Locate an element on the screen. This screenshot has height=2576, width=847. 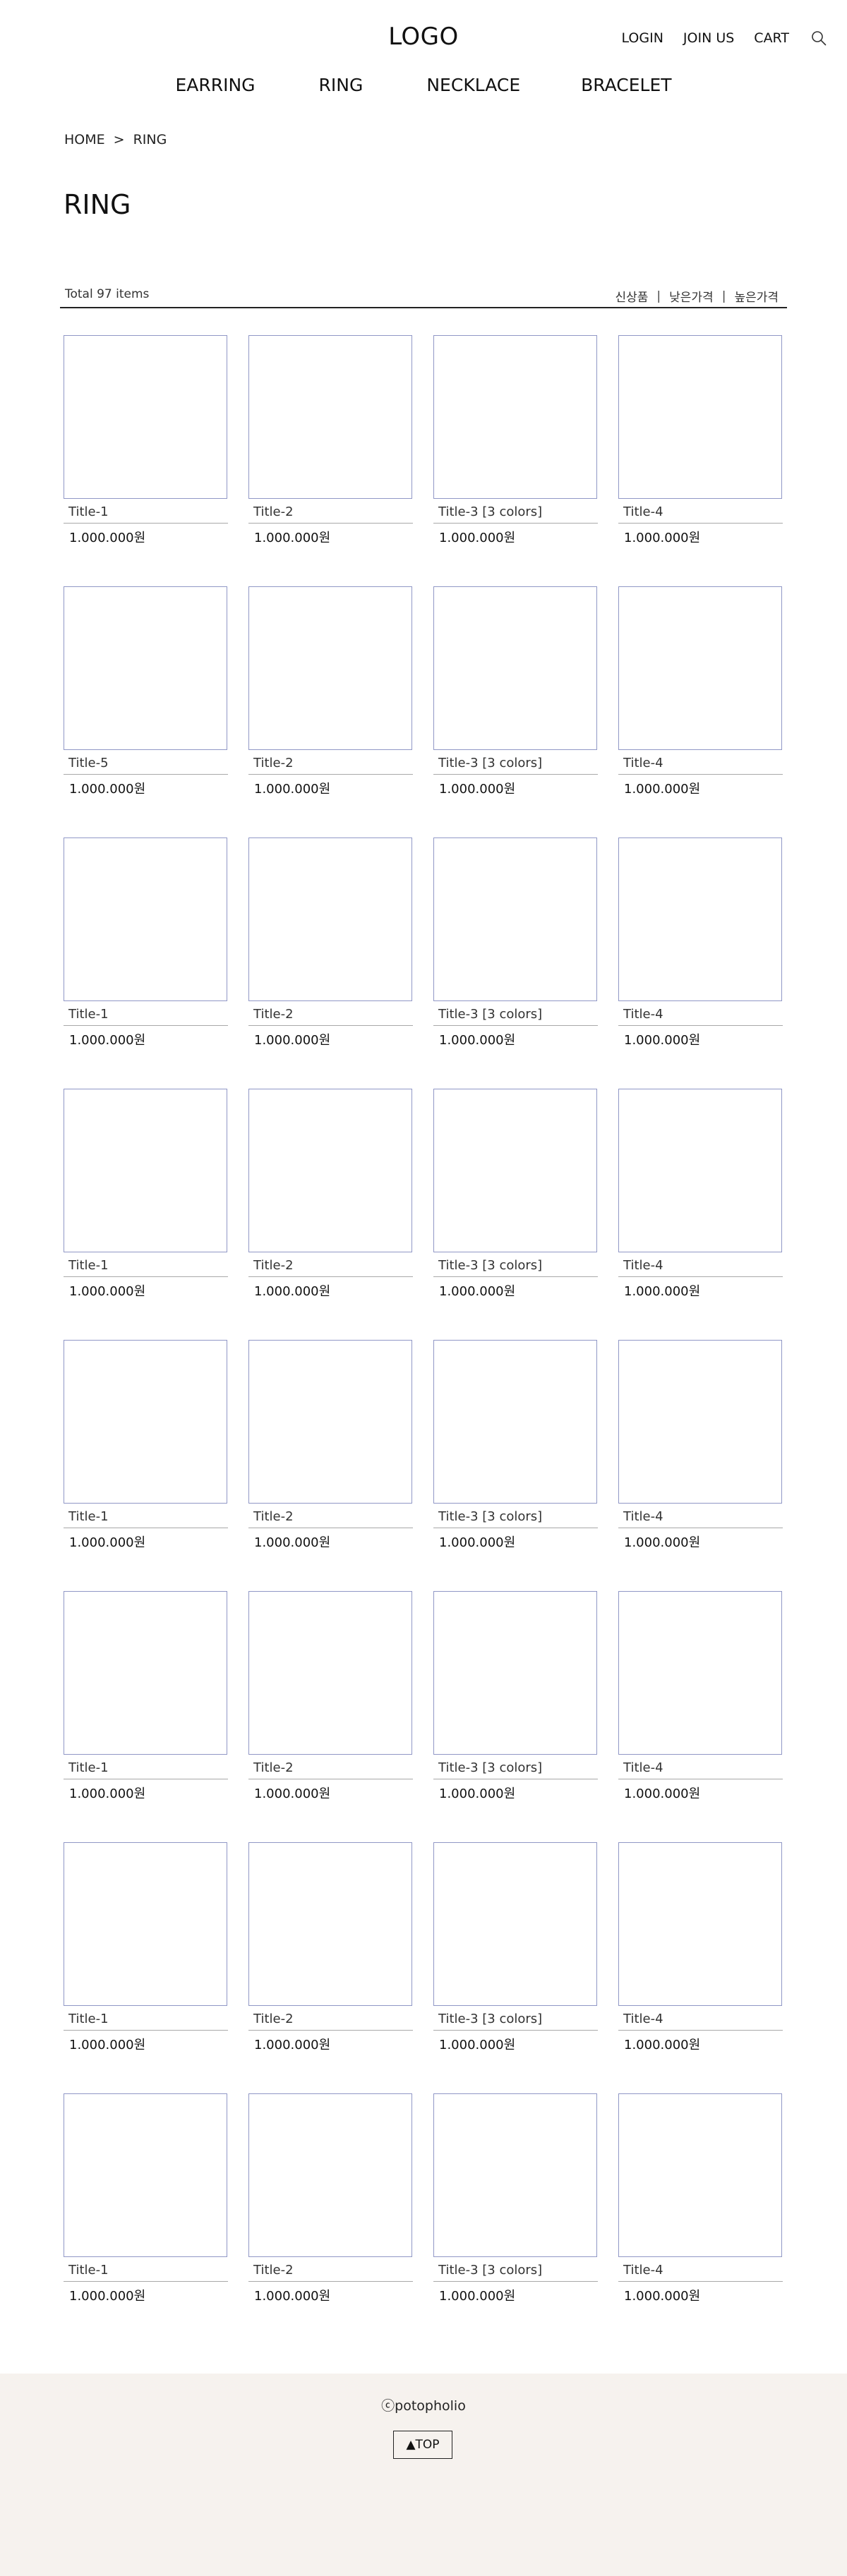
login-link: LOGIN is located at coordinates (642, 38).